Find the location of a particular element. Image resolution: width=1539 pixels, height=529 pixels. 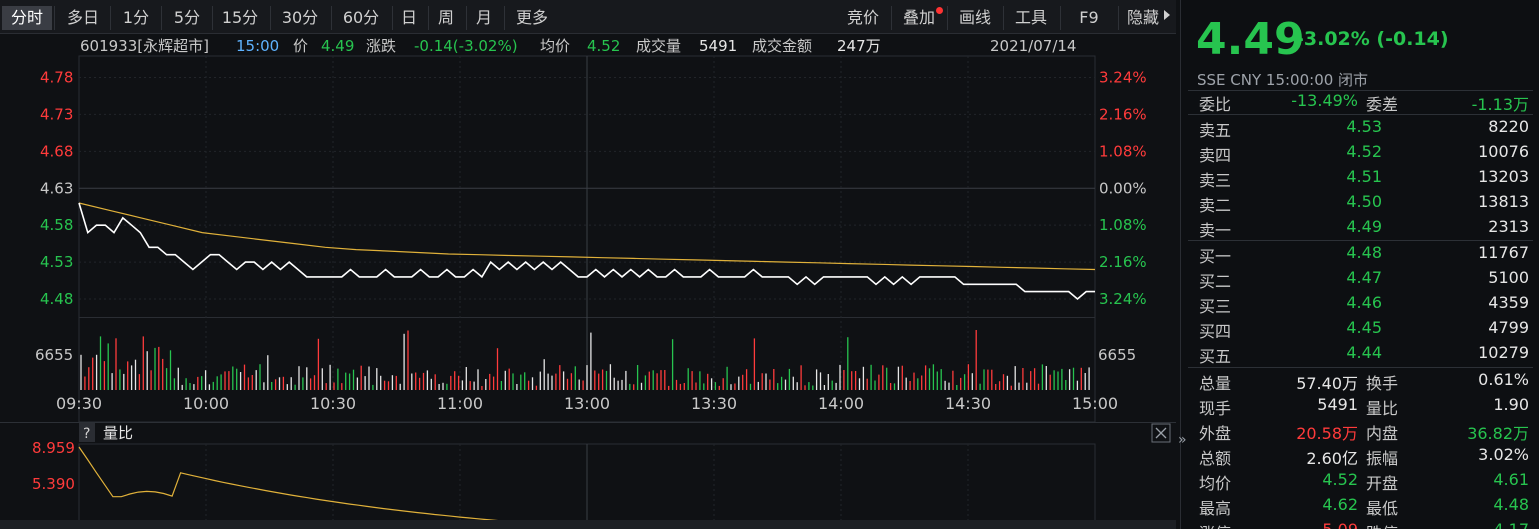

tab-15min: 15分 is located at coordinates (240, 18).